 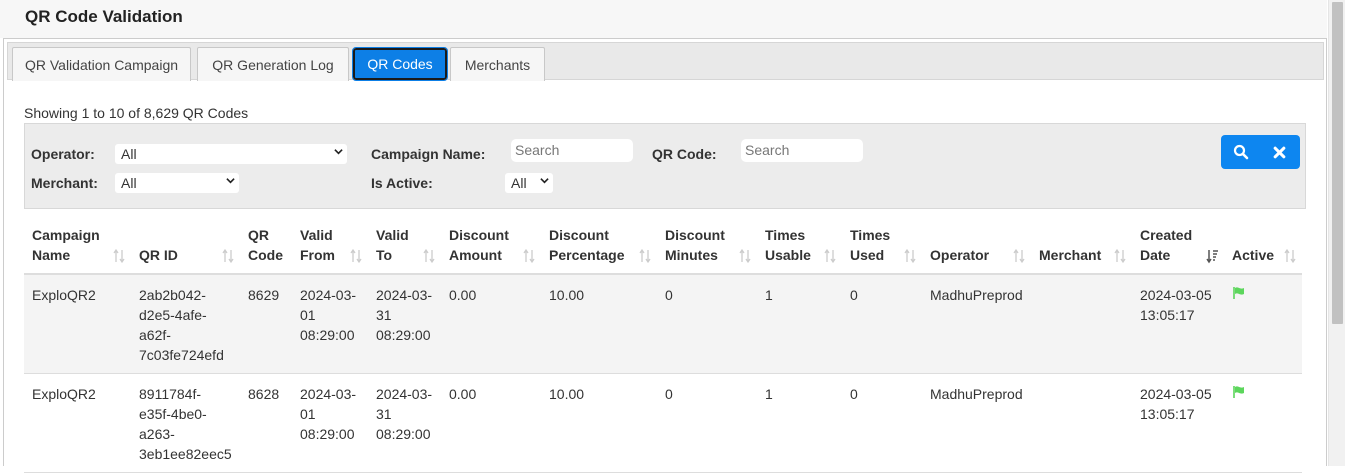 I want to click on col-active: Active, so click(x=1263, y=247).